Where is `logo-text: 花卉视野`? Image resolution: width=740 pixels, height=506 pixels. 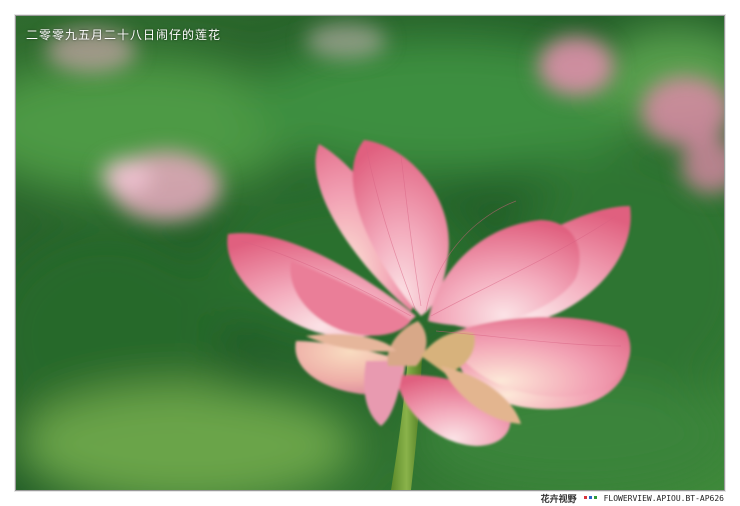
logo-text: 花卉视野 is located at coordinates (558, 499).